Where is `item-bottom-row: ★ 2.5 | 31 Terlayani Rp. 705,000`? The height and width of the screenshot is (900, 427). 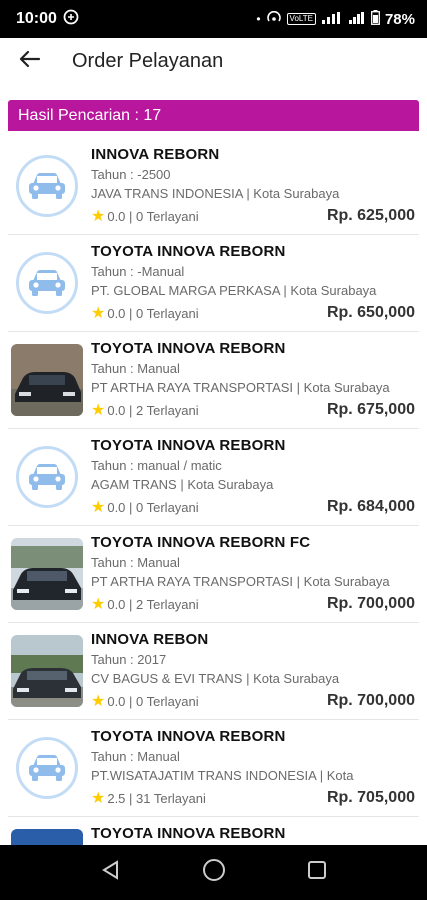 item-bottom-row: ★ 2.5 | 31 Terlayani Rp. 705,000 is located at coordinates (253, 798).